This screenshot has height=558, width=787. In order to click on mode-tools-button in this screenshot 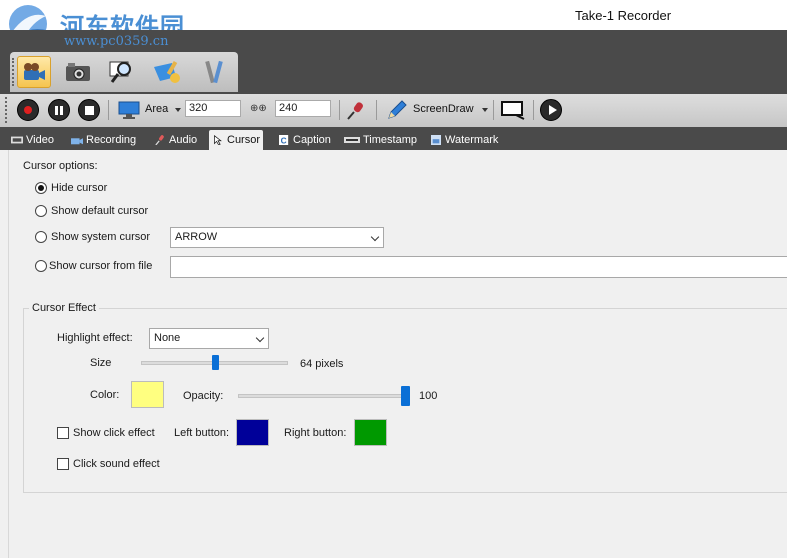, I will do `click(215, 72)`.